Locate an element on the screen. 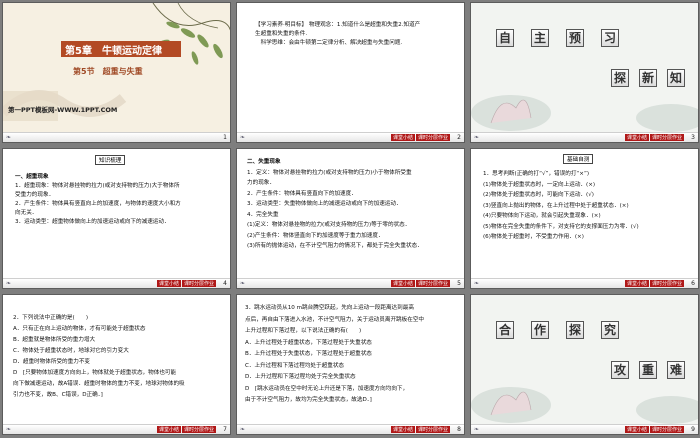 The width and height of the screenshot is (700, 438). text-line: 科学思维：会由牛顿第二定律分析、解决超重与失重问题. is located at coordinates (329, 43).